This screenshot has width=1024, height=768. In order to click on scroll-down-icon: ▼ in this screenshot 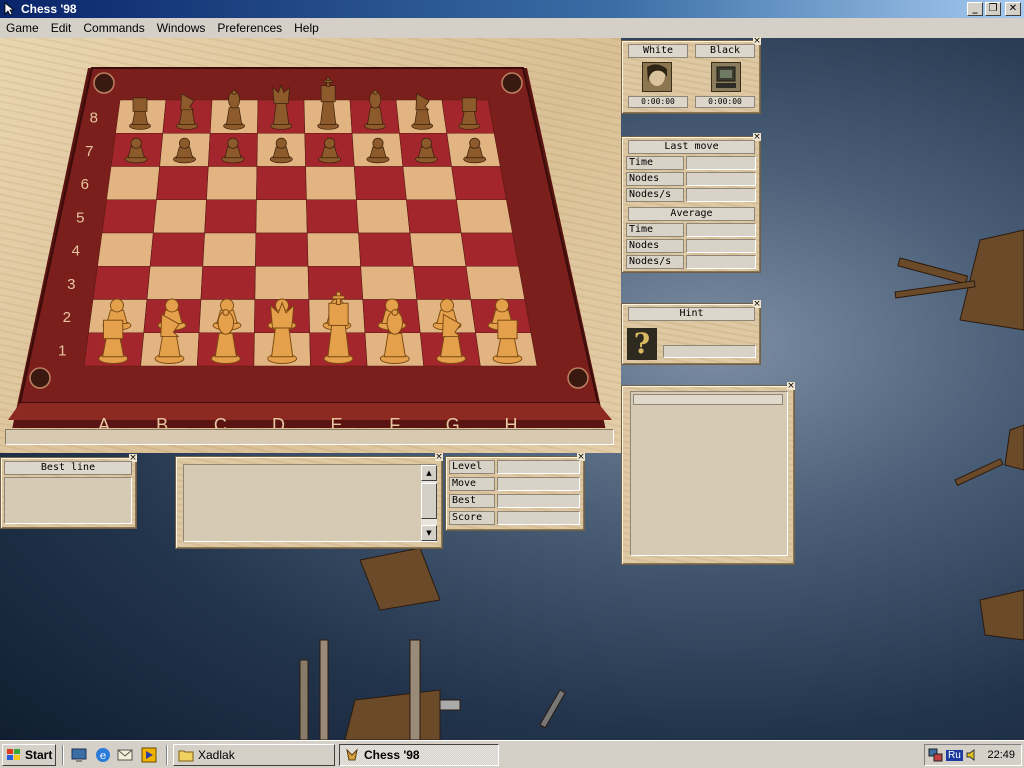, I will do `click(429, 533)`.